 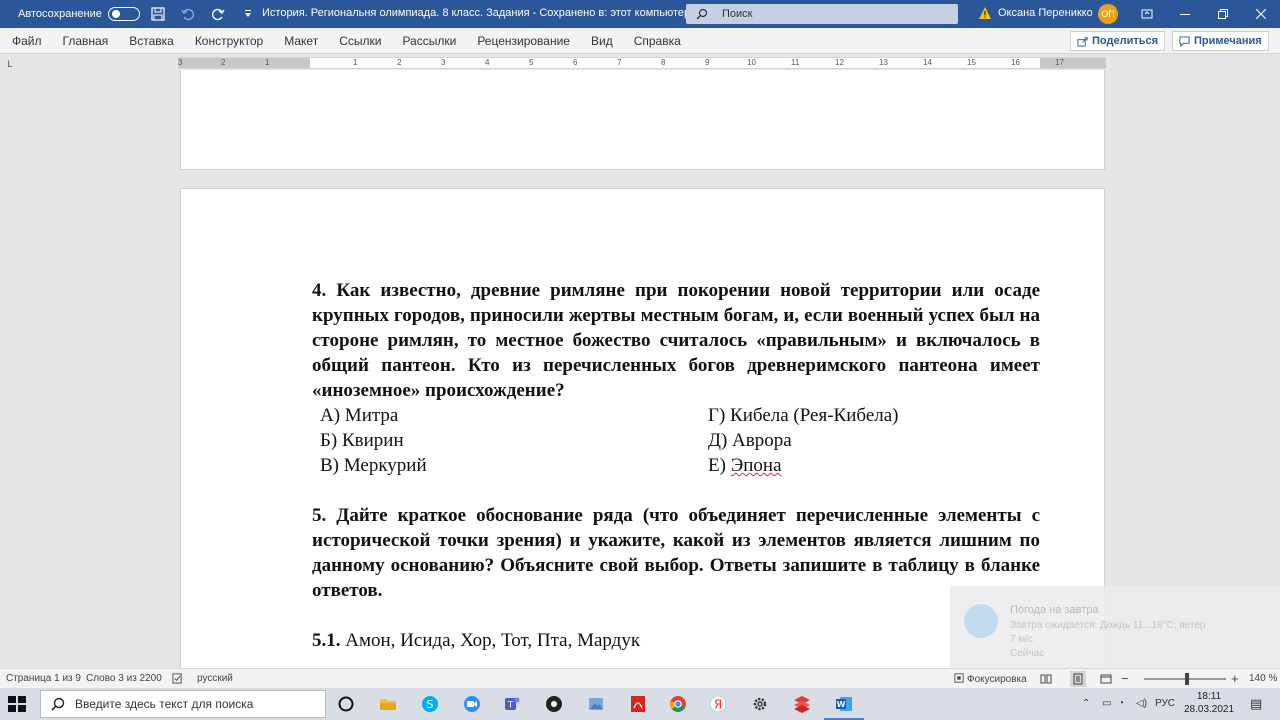 I want to click on tab-review: Рецензирование, so click(x=523, y=41).